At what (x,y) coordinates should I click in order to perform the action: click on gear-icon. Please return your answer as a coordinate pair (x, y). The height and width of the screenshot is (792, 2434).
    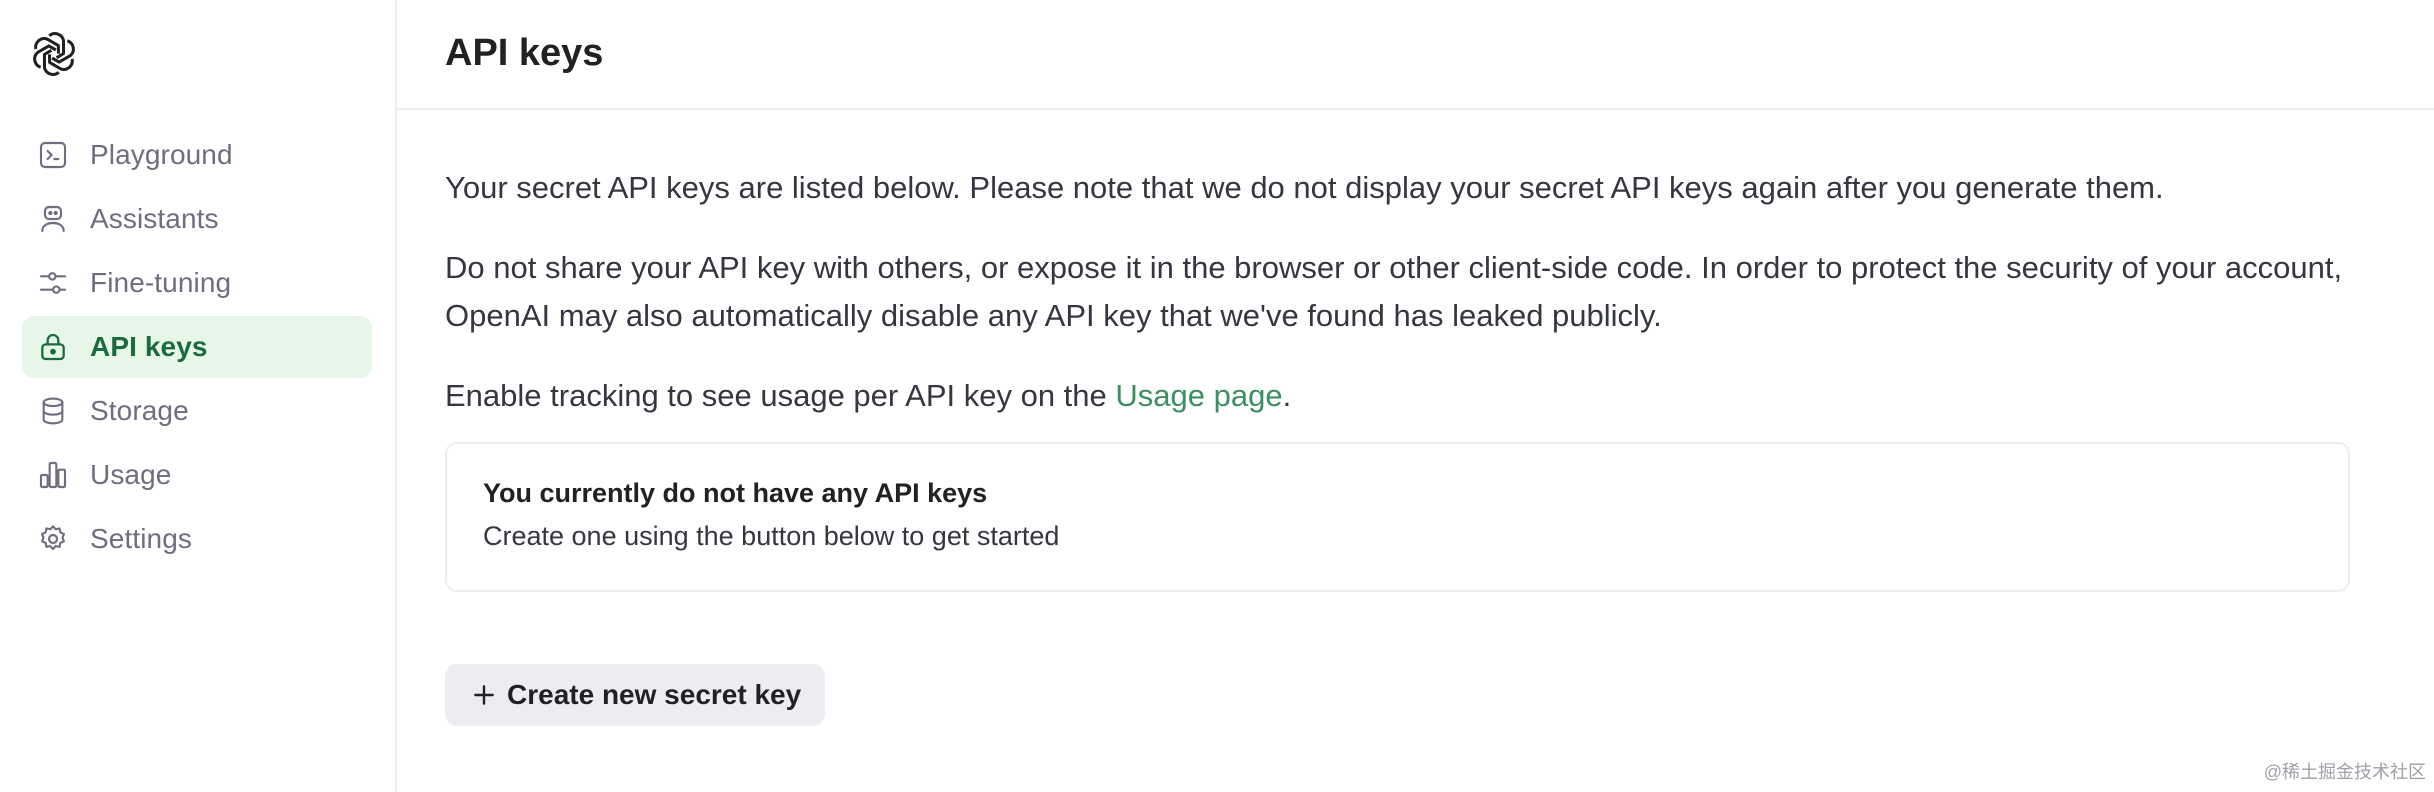
    Looking at the image, I should click on (53, 539).